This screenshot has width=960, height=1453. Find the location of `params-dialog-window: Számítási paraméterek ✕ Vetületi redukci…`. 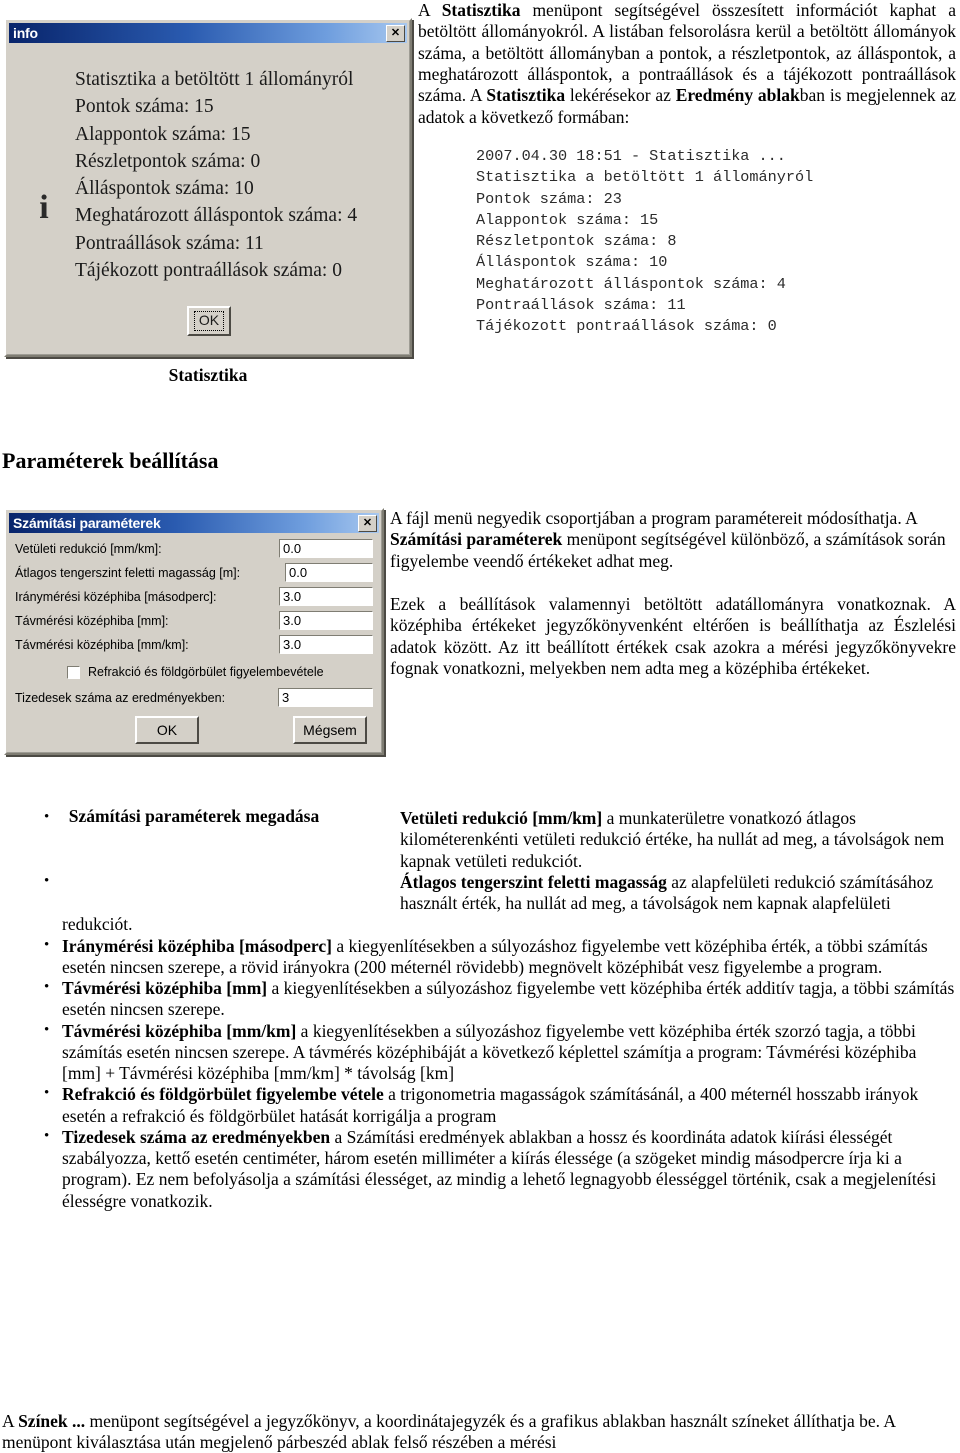

params-dialog-window: Számítási paraméterek ✕ Vetületi redukci… is located at coordinates (194, 631).